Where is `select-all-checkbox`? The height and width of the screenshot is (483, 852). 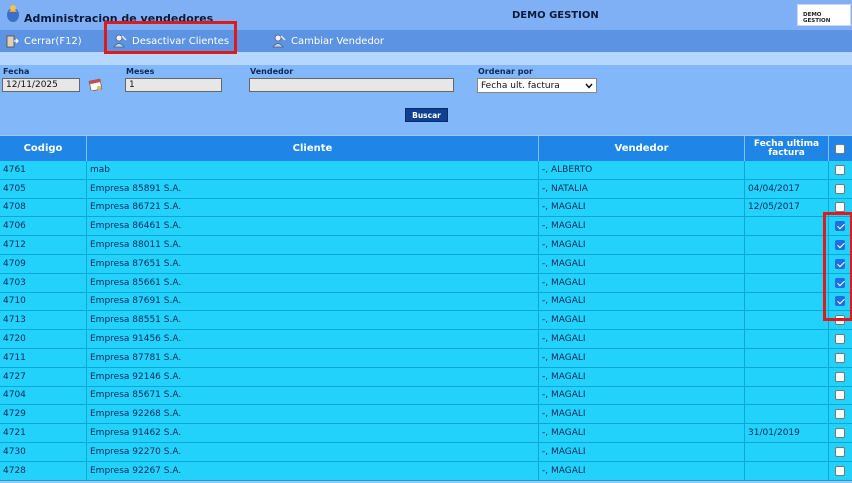
select-all-checkbox is located at coordinates (840, 148).